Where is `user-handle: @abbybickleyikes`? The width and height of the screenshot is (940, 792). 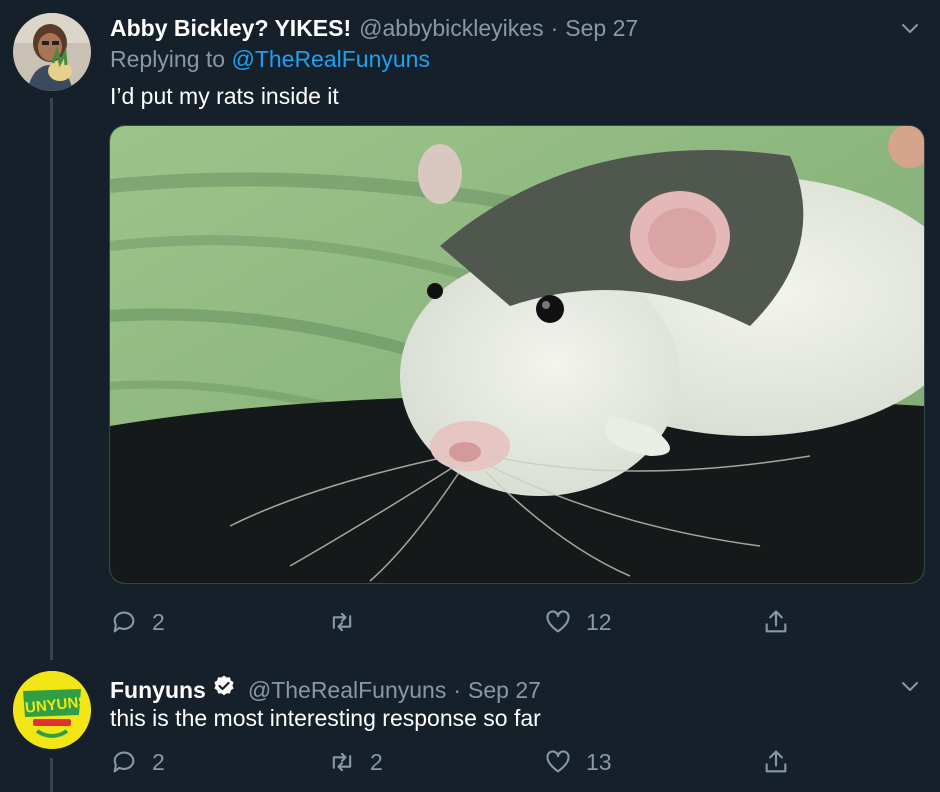
user-handle: @abbybickleyikes is located at coordinates (451, 28).